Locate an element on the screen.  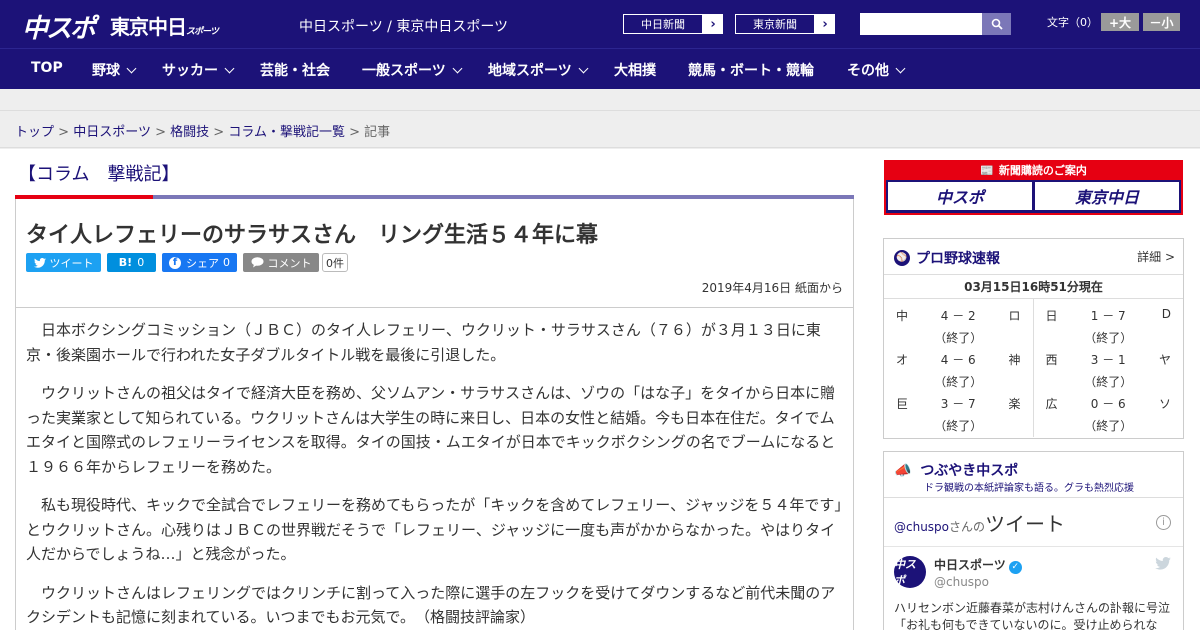
game-score: 巨 3 － 7 楽 （終了） is located at coordinates (958, 415).